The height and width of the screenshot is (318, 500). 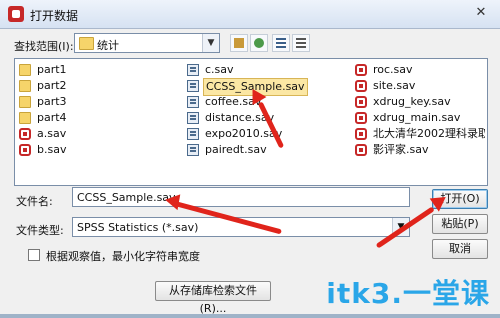 I want to click on details-view-icon, so click(x=301, y=43).